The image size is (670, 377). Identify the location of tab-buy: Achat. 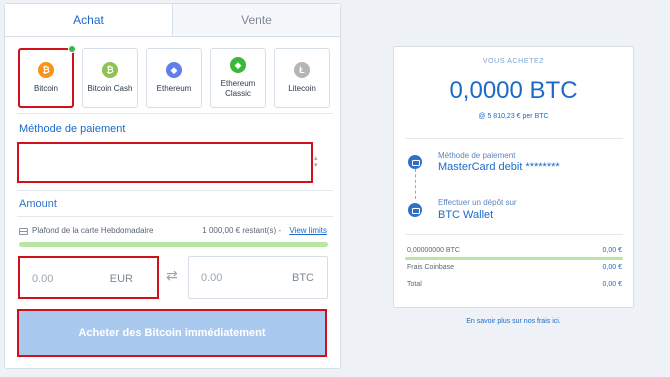
(88, 20).